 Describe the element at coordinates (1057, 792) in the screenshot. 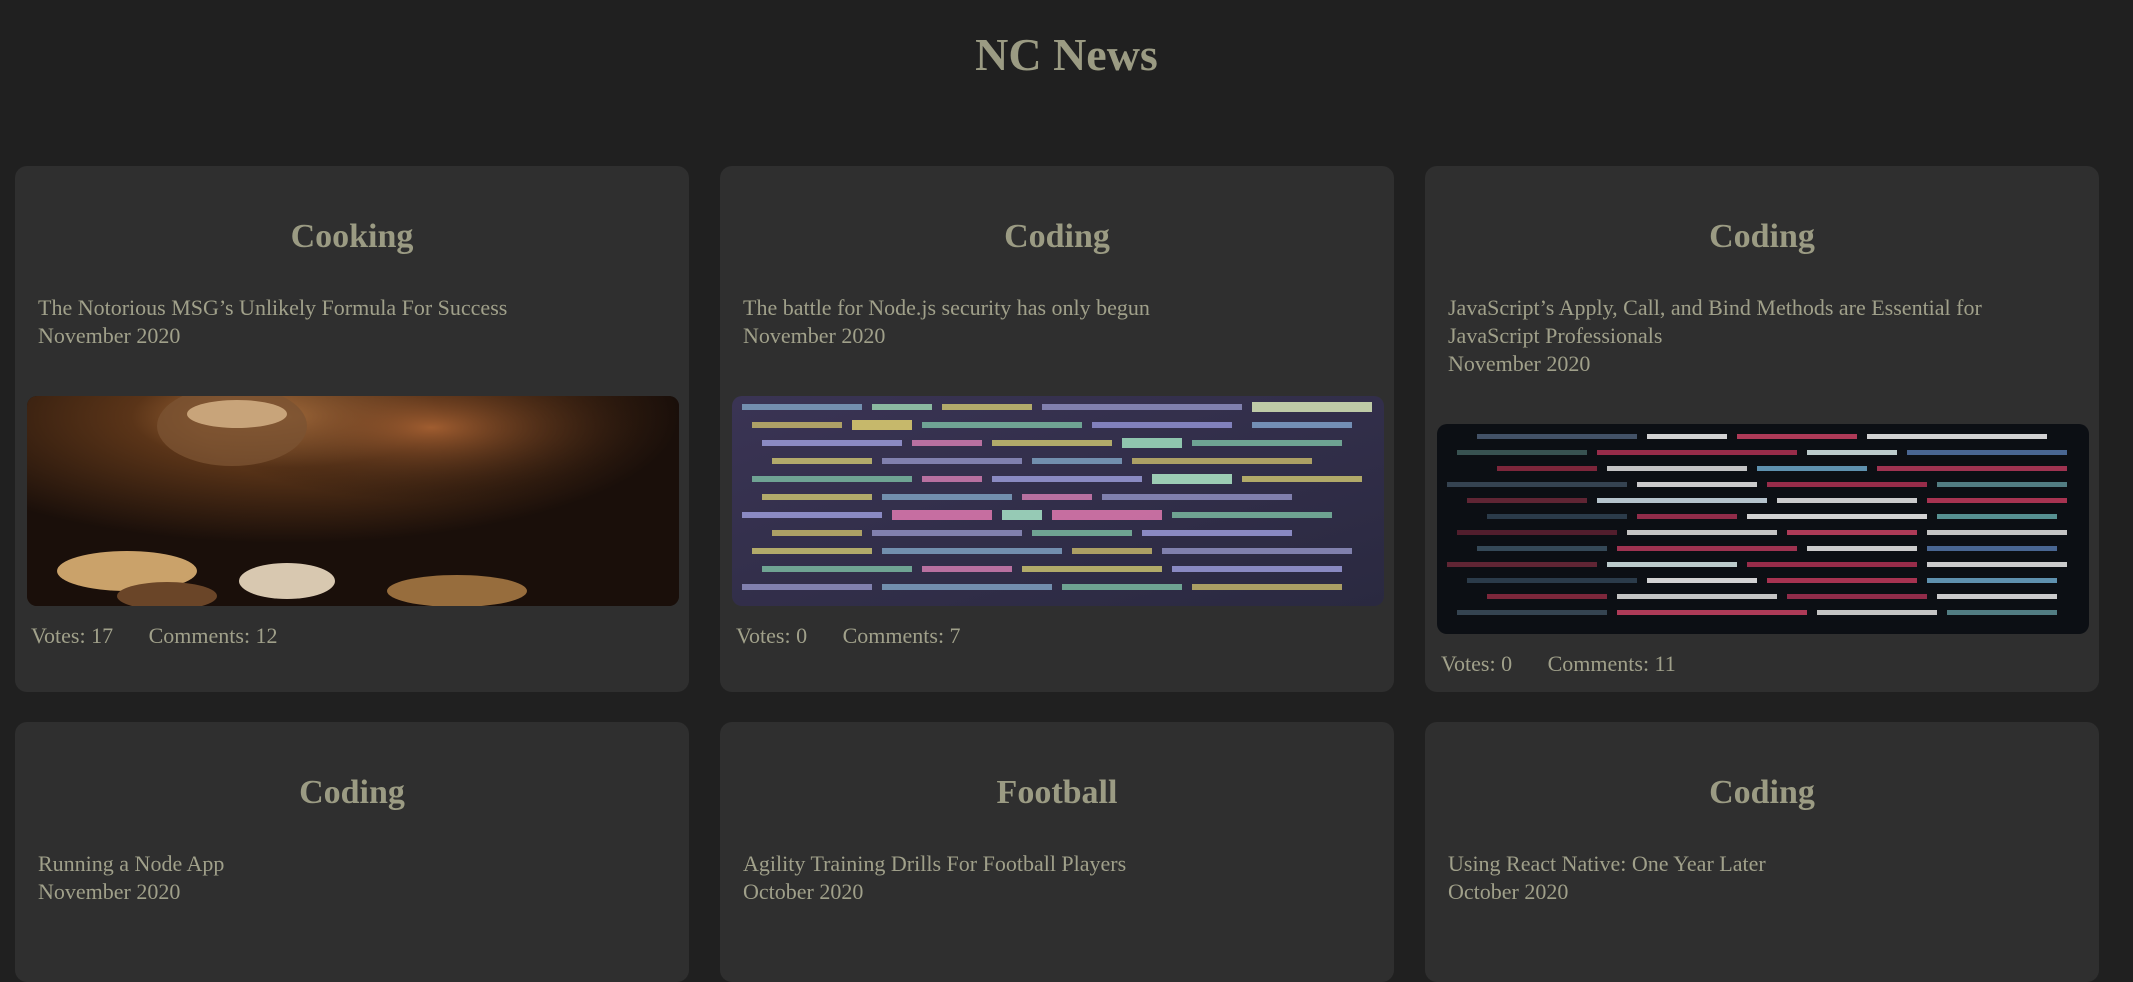

I see `article-topic: Football` at that location.